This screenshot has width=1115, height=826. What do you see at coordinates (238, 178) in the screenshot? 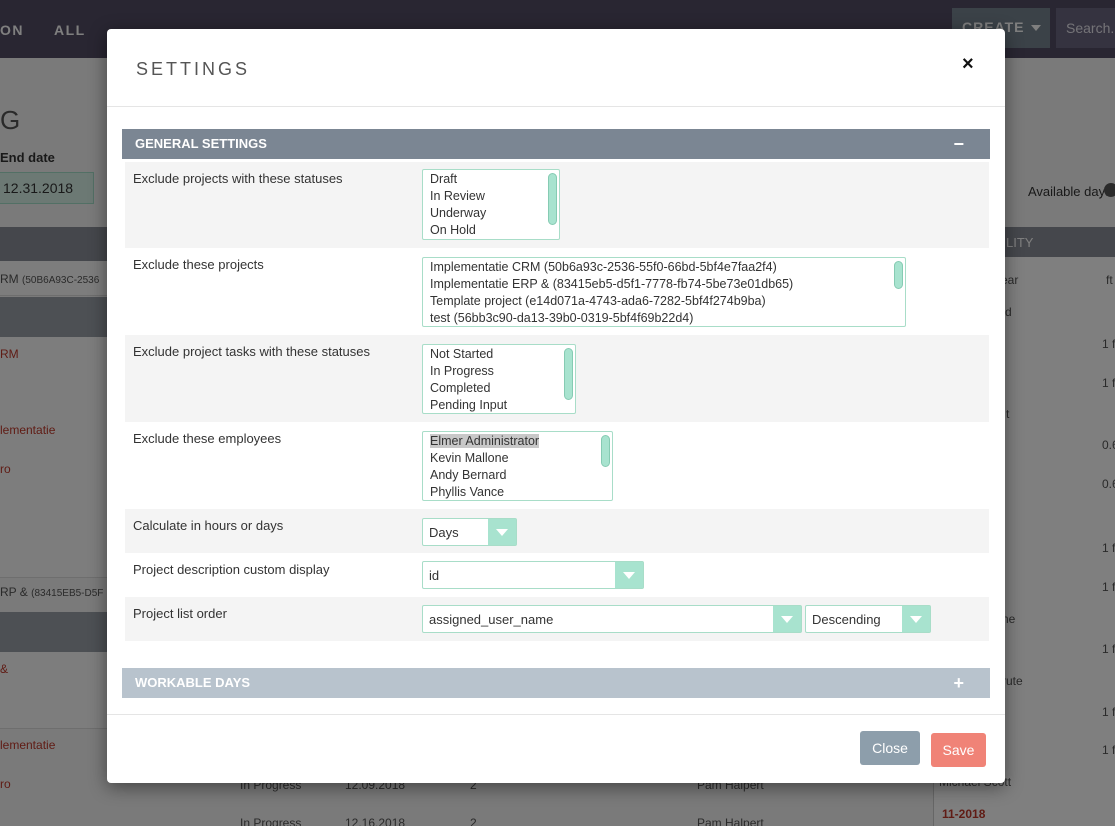
I see `project-statuses-label: Exclude projects with these statuses` at bounding box center [238, 178].